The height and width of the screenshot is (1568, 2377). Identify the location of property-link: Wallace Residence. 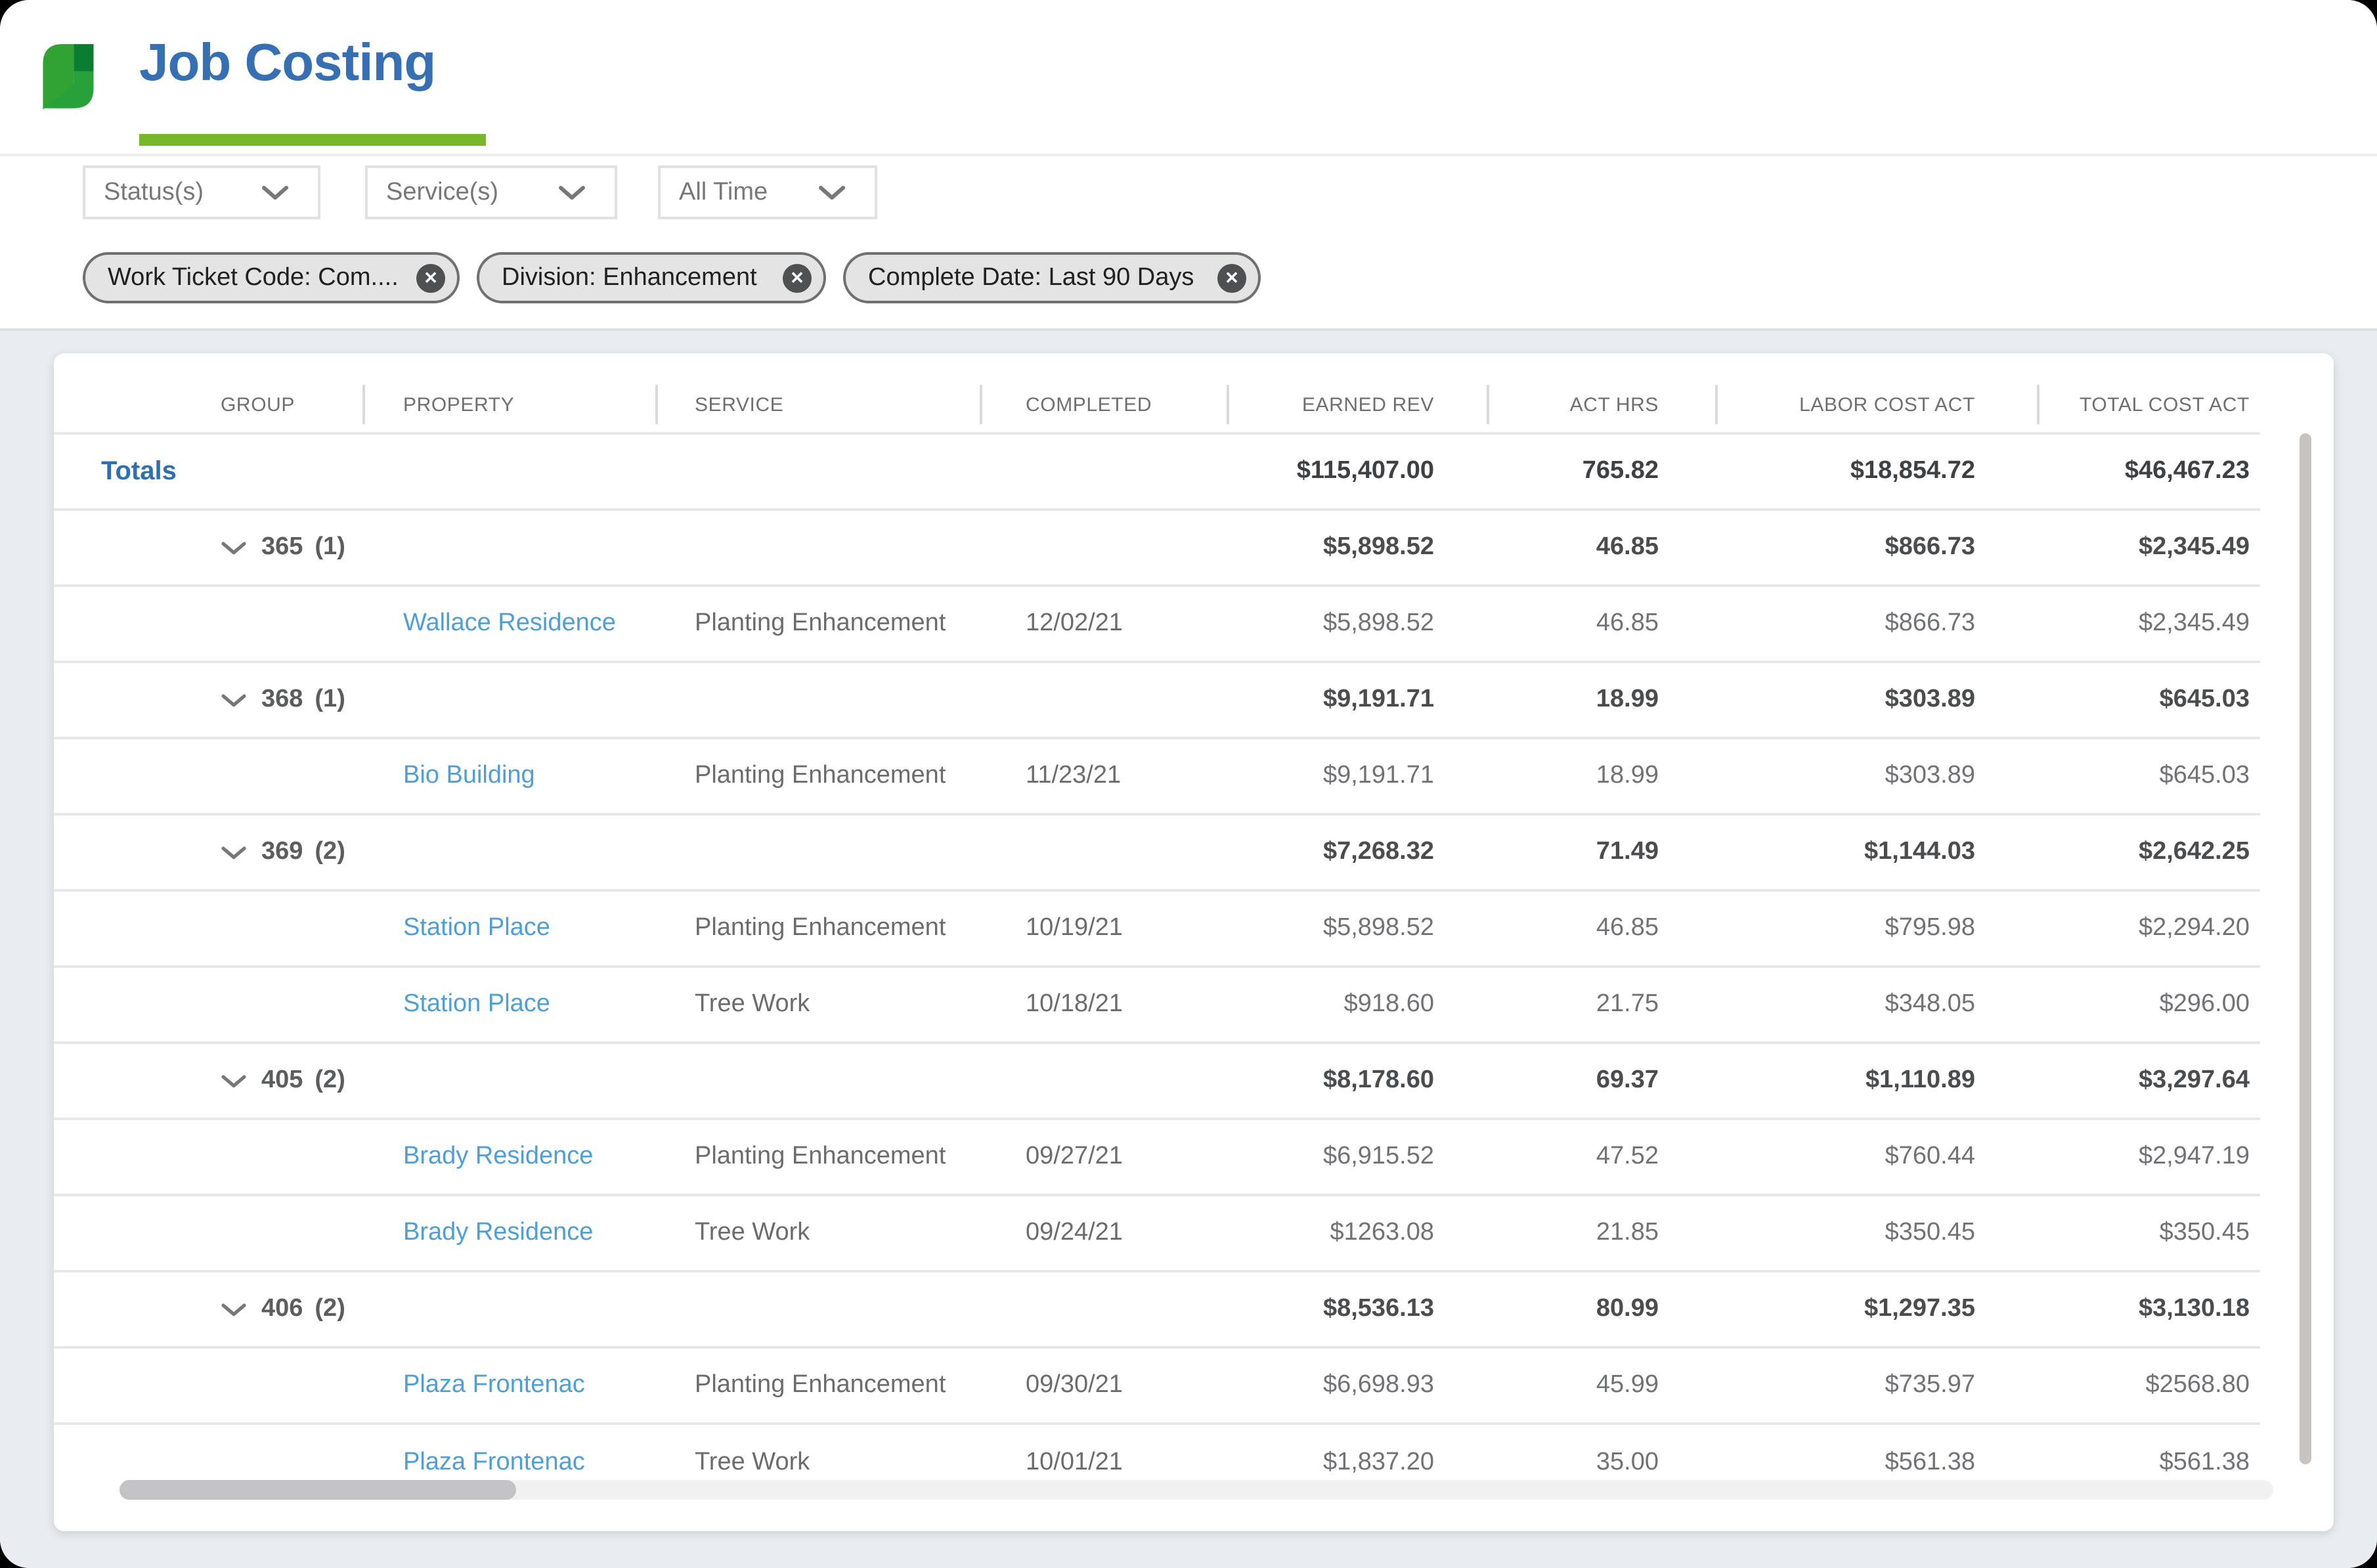
(511, 623).